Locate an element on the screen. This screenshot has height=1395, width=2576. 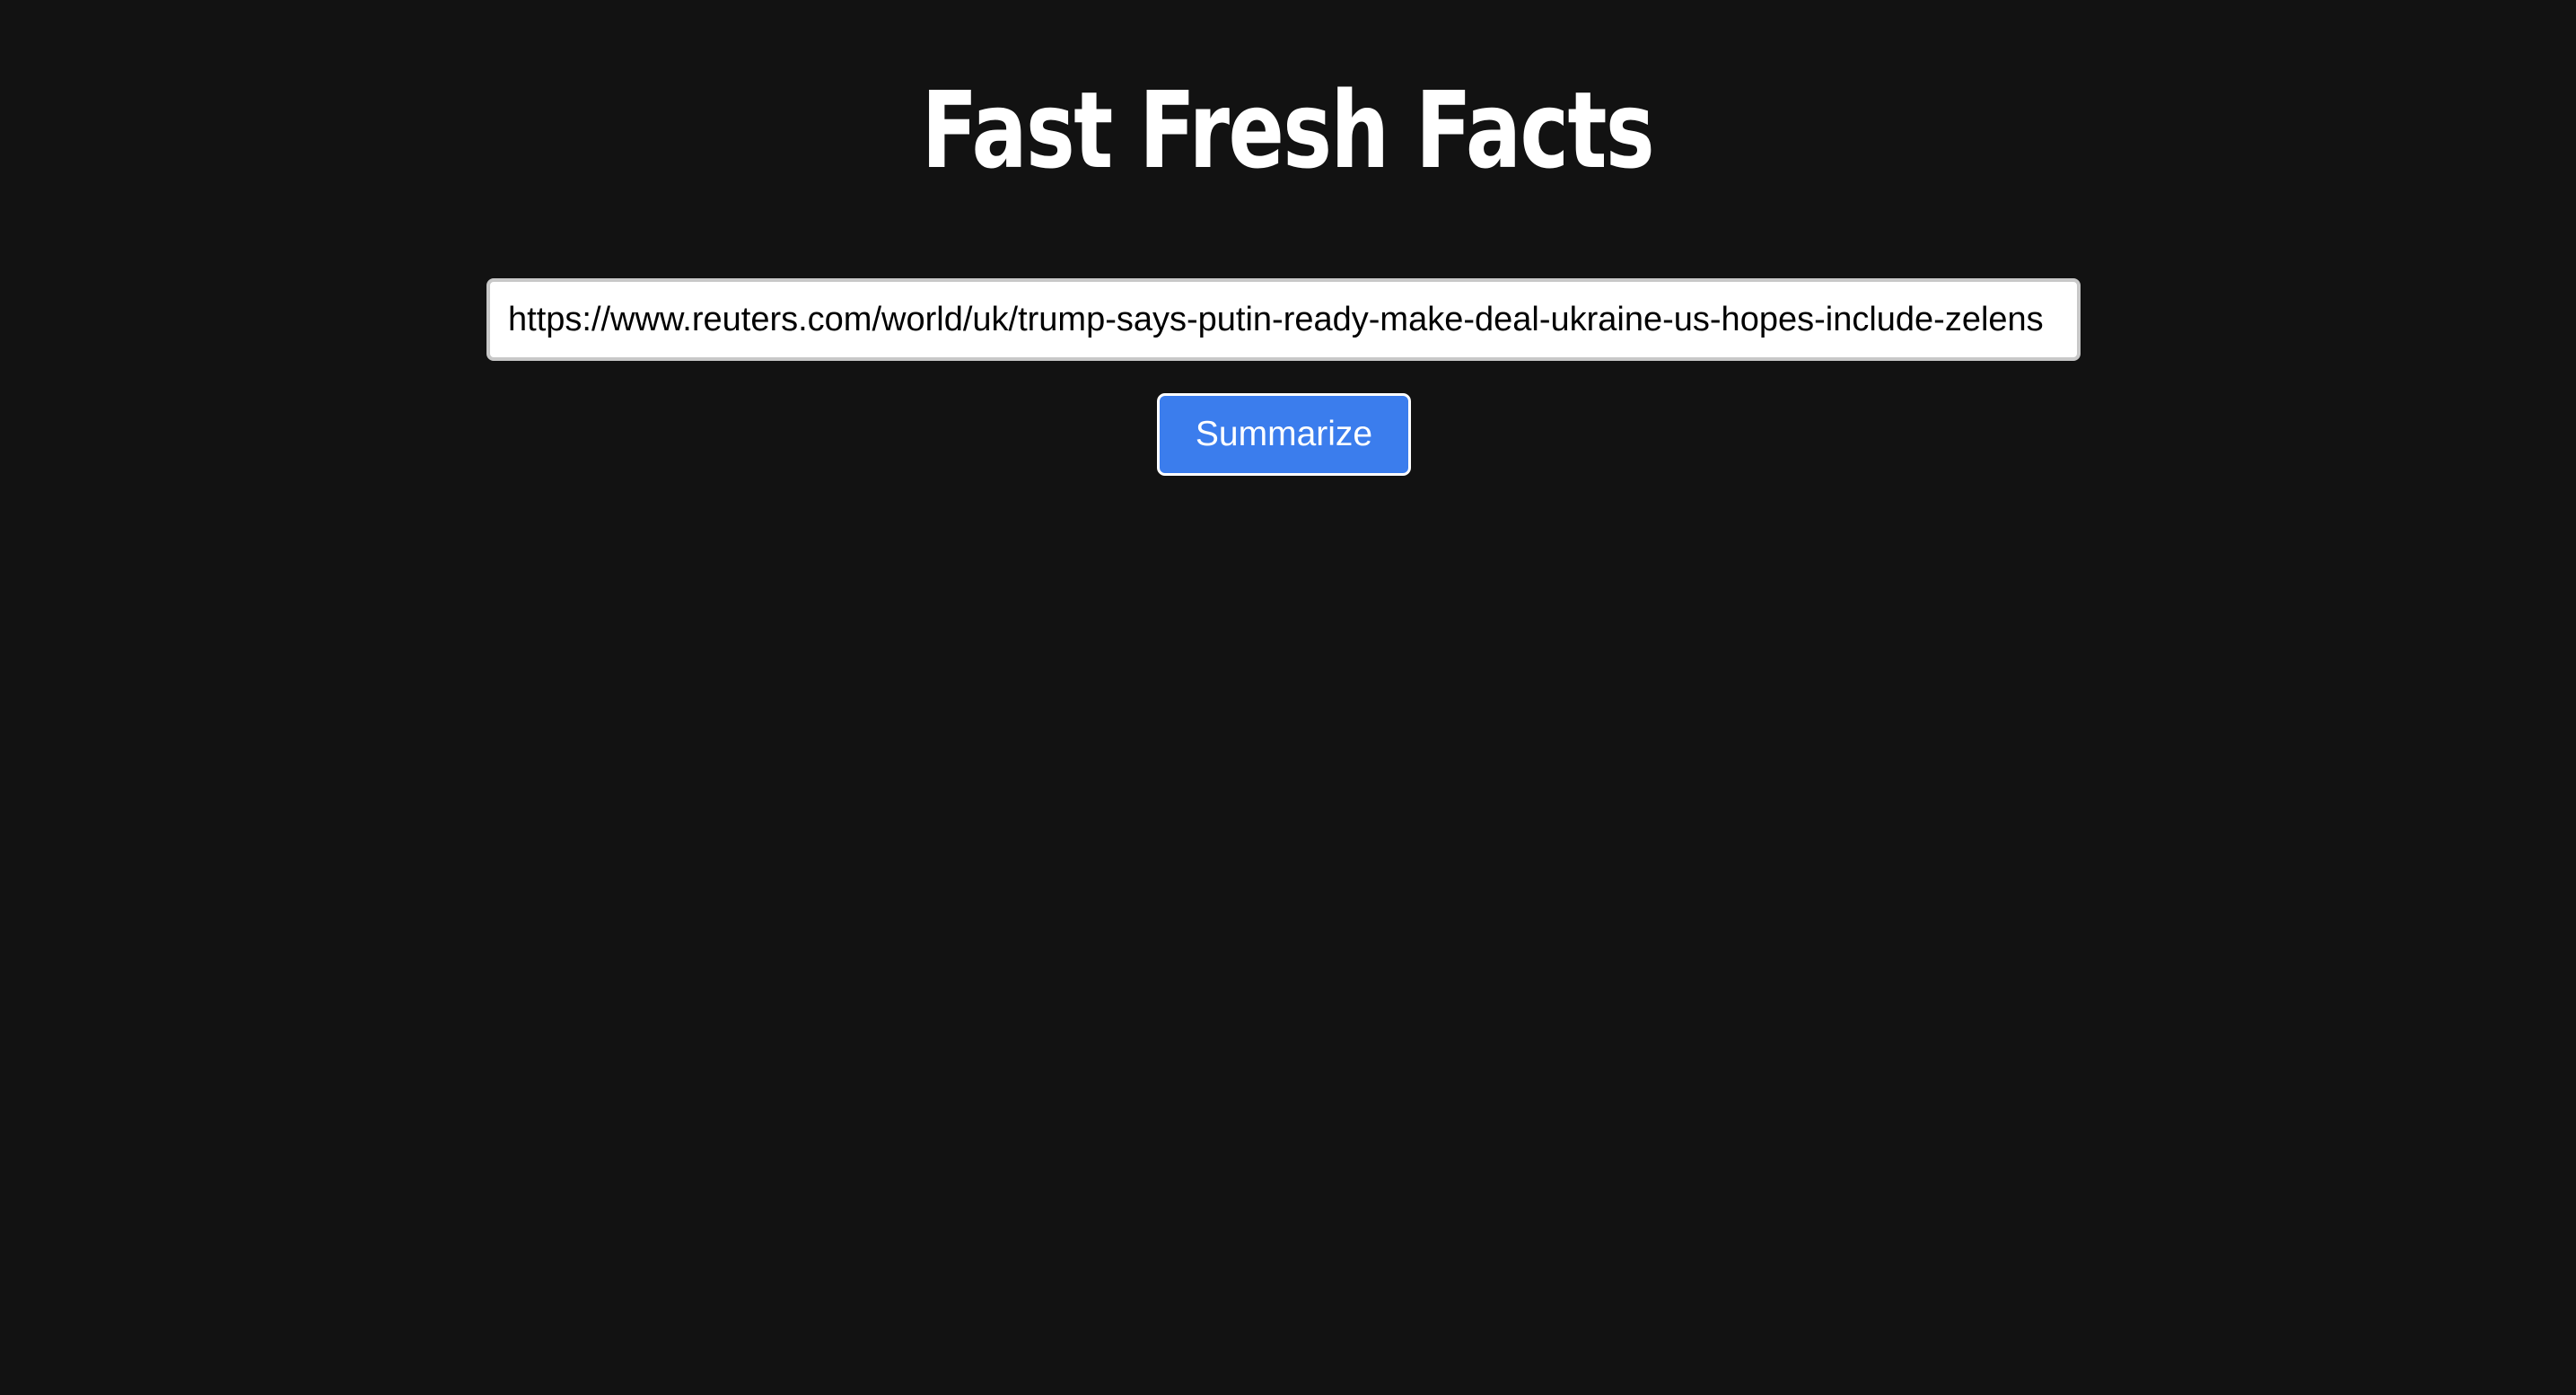
summarize-button: Summarize is located at coordinates (1284, 434).